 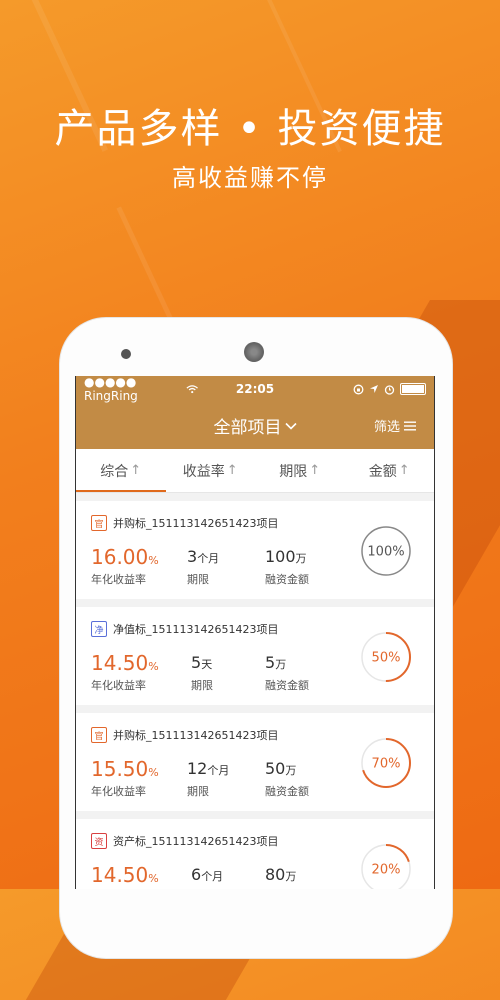 What do you see at coordinates (192, 389) in the screenshot?
I see `wifi-icon` at bounding box center [192, 389].